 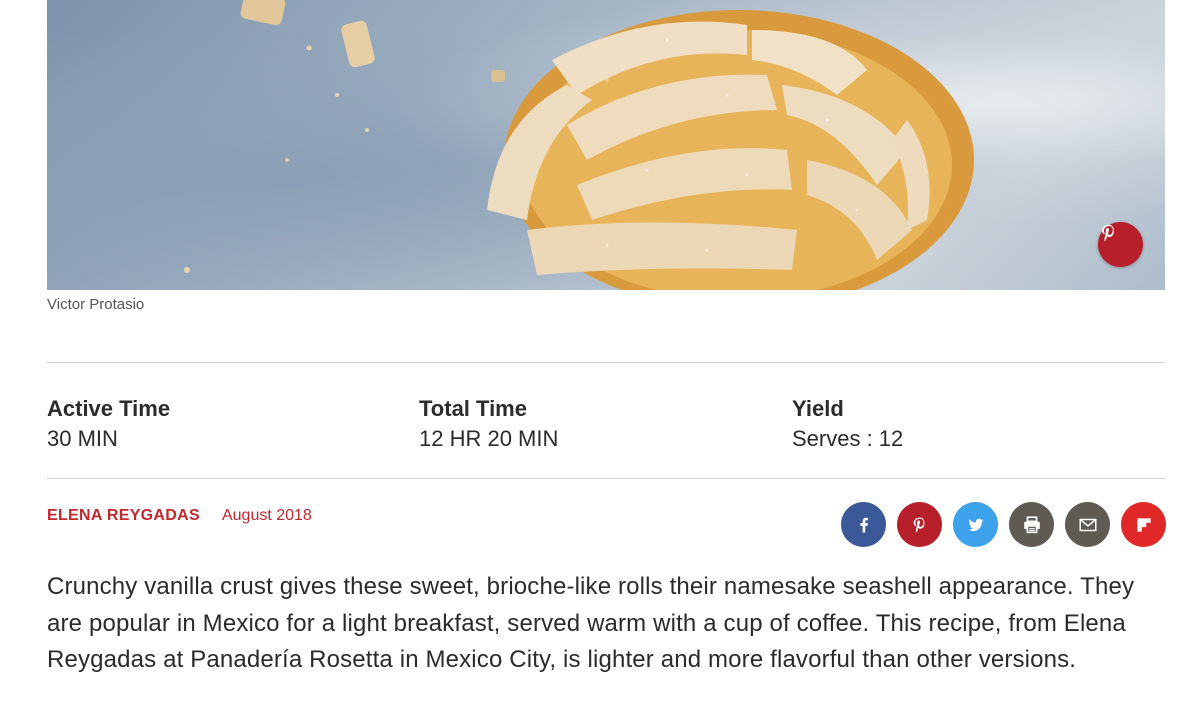 I want to click on share-flipboard-button, so click(x=1143, y=524).